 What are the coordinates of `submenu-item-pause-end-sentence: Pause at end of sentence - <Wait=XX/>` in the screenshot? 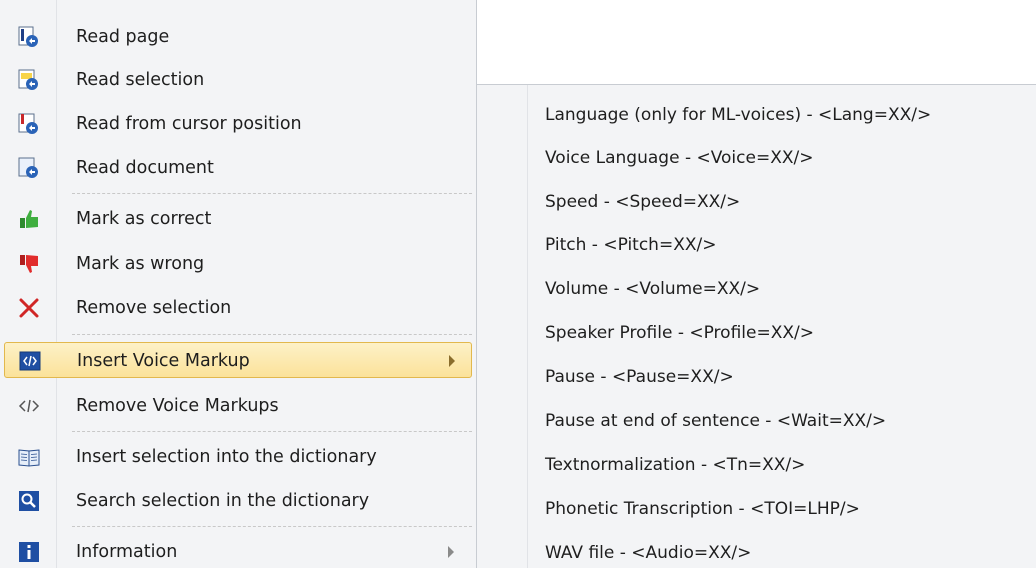 It's located at (715, 421).